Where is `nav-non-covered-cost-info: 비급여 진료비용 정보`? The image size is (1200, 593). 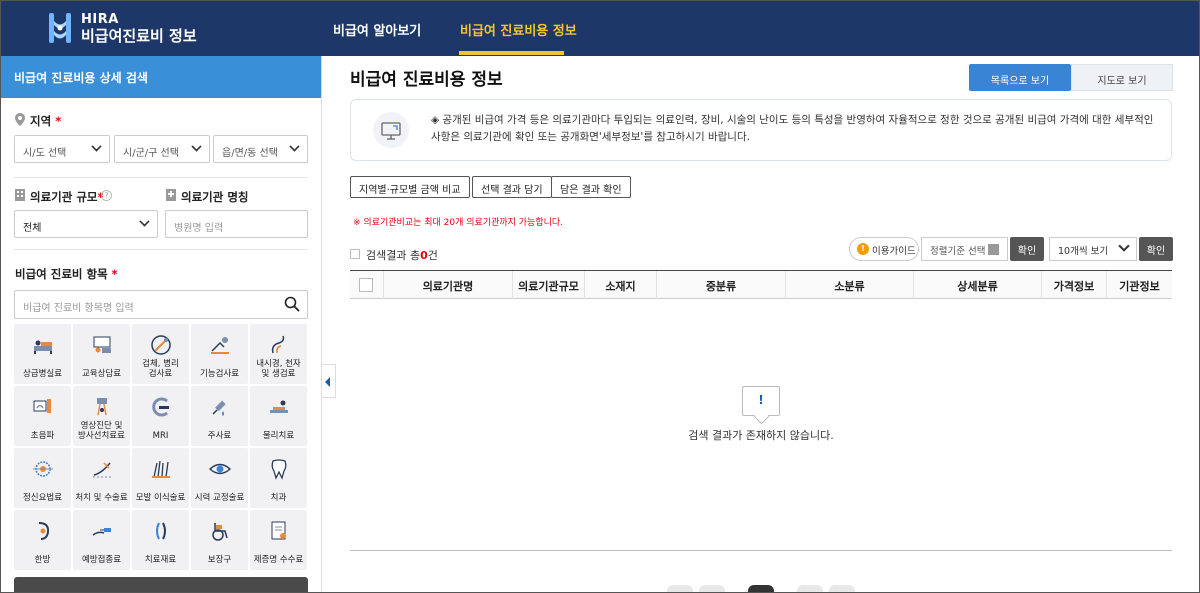
nav-non-covered-cost-info: 비급여 진료비용 정보 is located at coordinates (518, 29).